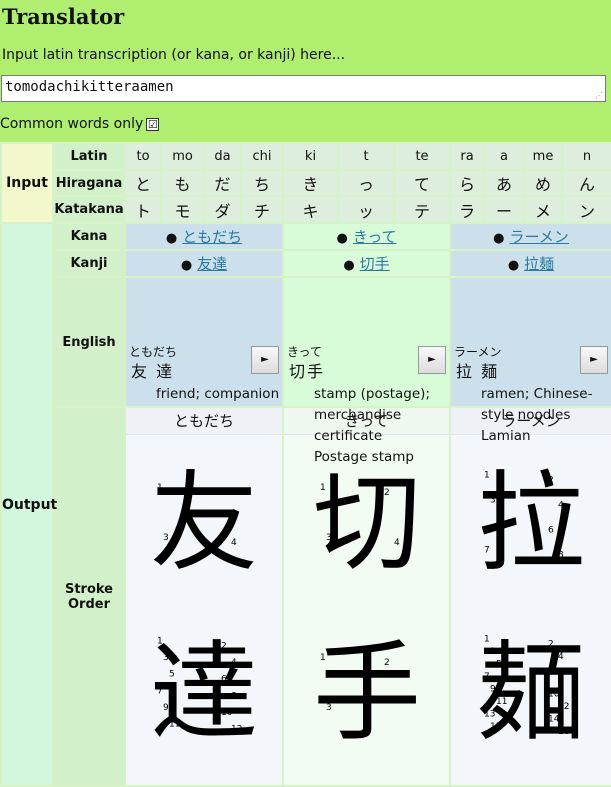 This screenshot has width=611, height=787. What do you see at coordinates (543, 156) in the screenshot?
I see `latin-cell: me` at bounding box center [543, 156].